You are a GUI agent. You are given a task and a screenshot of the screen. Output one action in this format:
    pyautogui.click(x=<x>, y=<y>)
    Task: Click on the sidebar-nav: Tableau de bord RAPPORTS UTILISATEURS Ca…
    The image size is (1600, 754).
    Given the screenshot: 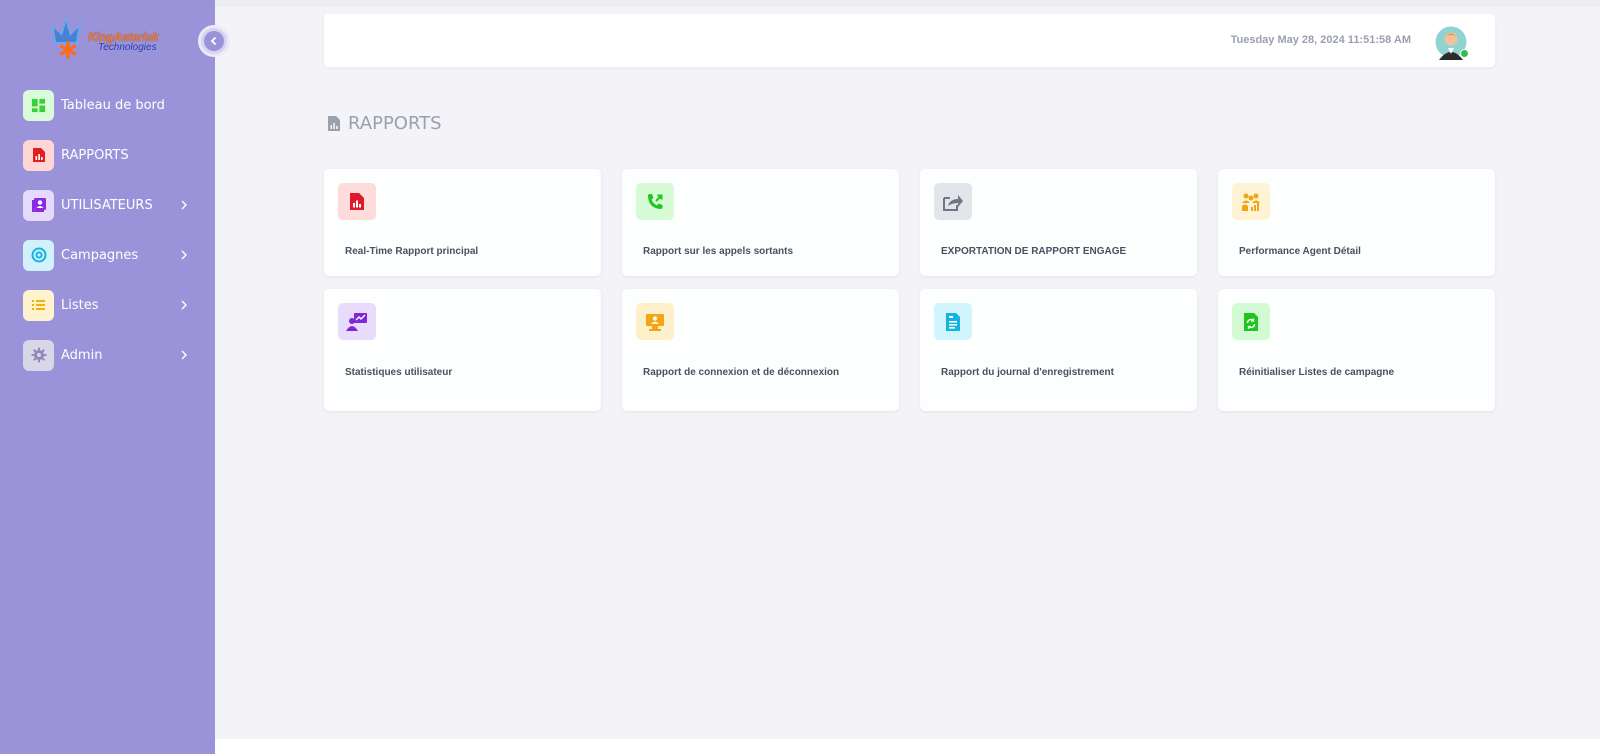 What is the action you would take?
    pyautogui.click(x=107, y=230)
    